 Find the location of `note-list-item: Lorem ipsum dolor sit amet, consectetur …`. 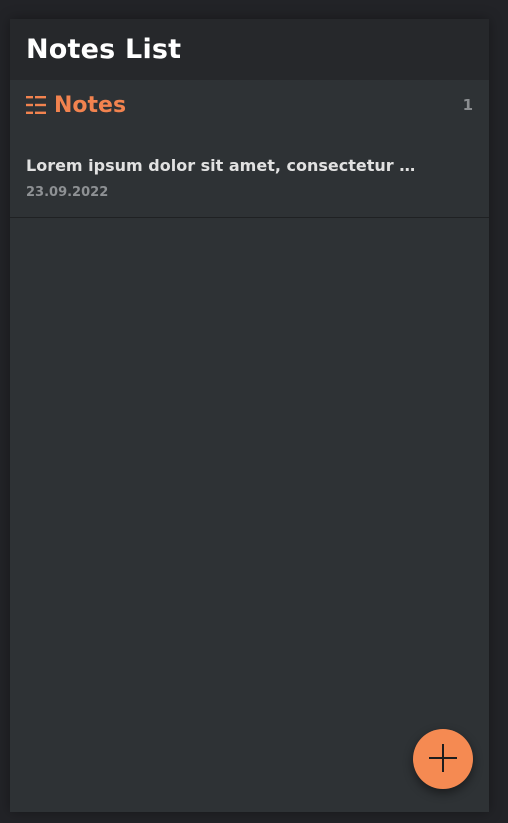

note-list-item: Lorem ipsum dolor sit amet, consectetur … is located at coordinates (249, 174).